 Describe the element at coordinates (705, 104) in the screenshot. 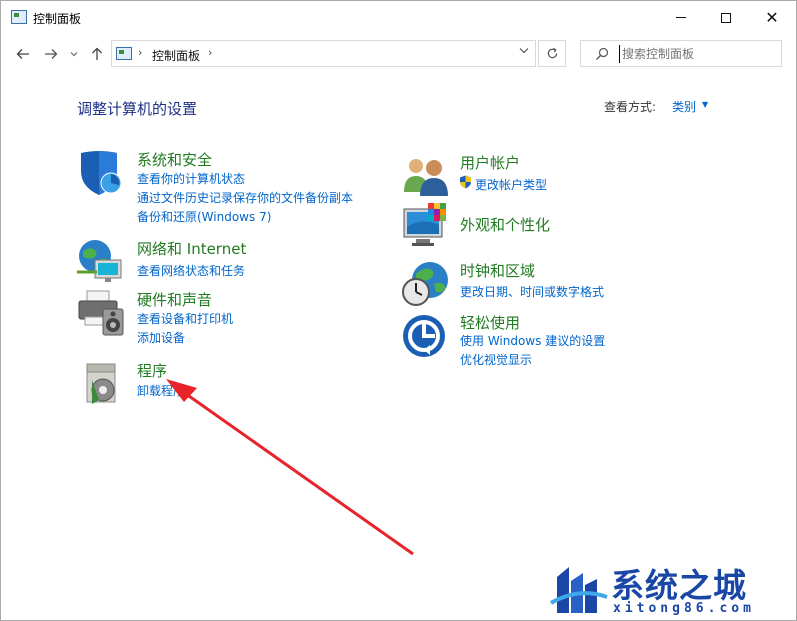

I see `caret-down-icon: ▼` at that location.